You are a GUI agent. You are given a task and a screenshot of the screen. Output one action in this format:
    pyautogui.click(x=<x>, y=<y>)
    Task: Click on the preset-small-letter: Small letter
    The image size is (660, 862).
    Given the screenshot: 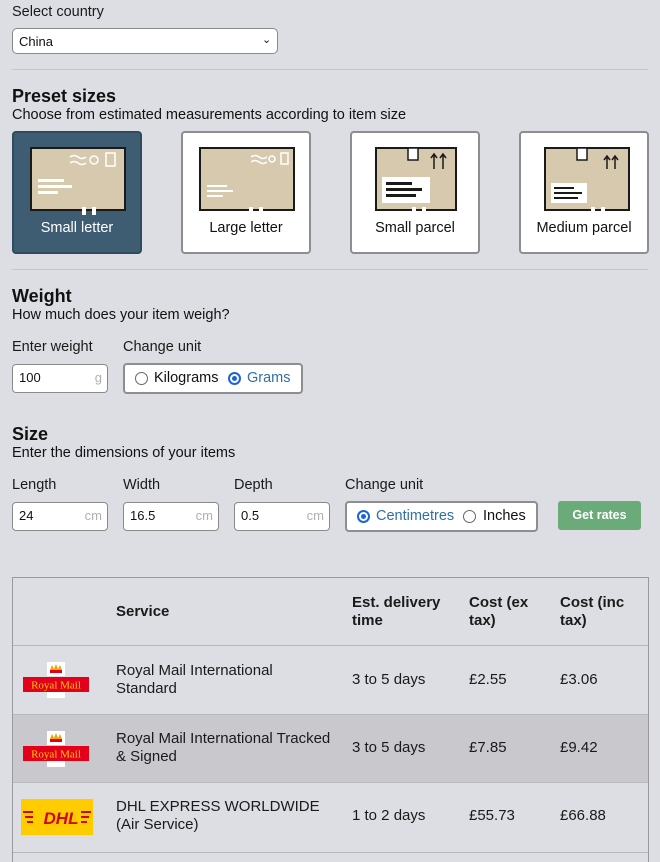 What is the action you would take?
    pyautogui.click(x=77, y=192)
    